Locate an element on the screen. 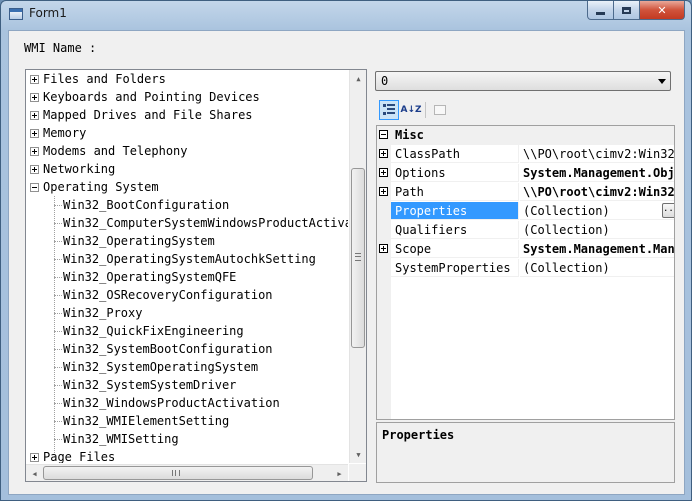 This screenshot has width=692, height=501. tree-node: Files and Folders is located at coordinates (187, 79).